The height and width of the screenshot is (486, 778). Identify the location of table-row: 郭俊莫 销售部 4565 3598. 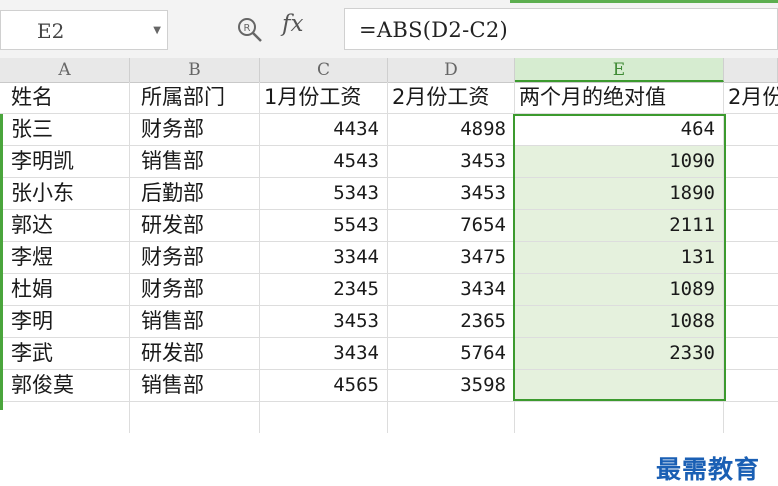
(389, 386).